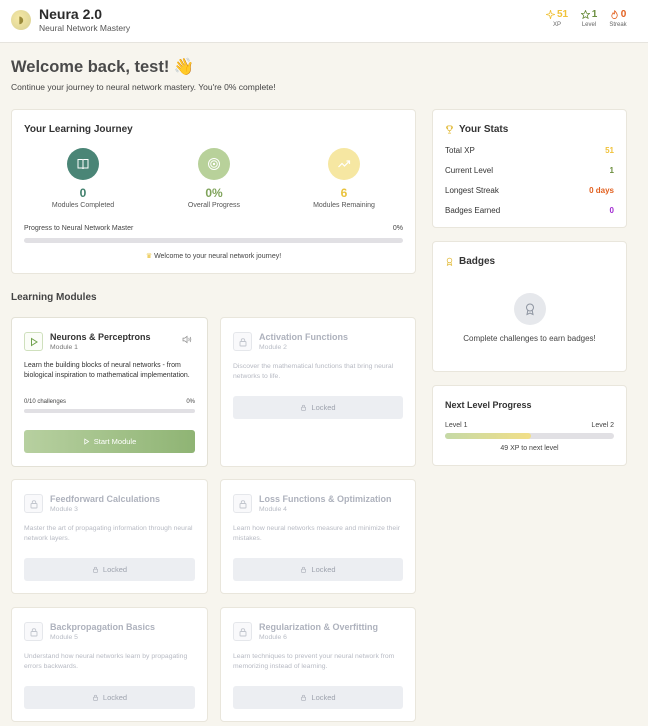 This screenshot has height=726, width=648. Describe the element at coordinates (103, 67) in the screenshot. I see `welcome-title: Welcome back, test! 👋` at that location.